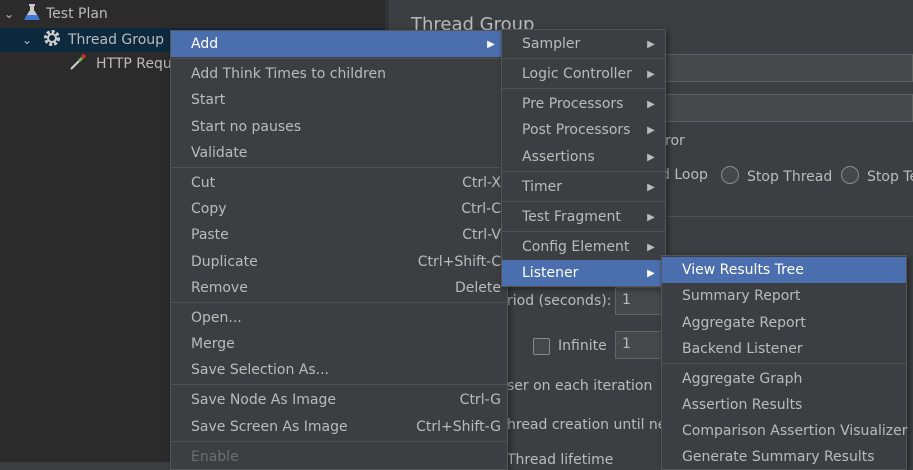 The image size is (913, 470). What do you see at coordinates (339, 153) in the screenshot?
I see `menu-item-validate: Validate` at bounding box center [339, 153].